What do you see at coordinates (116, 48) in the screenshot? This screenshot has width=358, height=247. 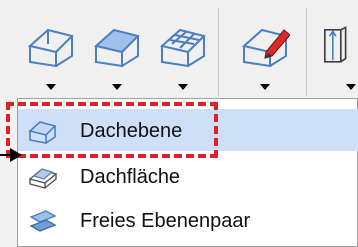 I see `house-roof-filled-icon` at bounding box center [116, 48].